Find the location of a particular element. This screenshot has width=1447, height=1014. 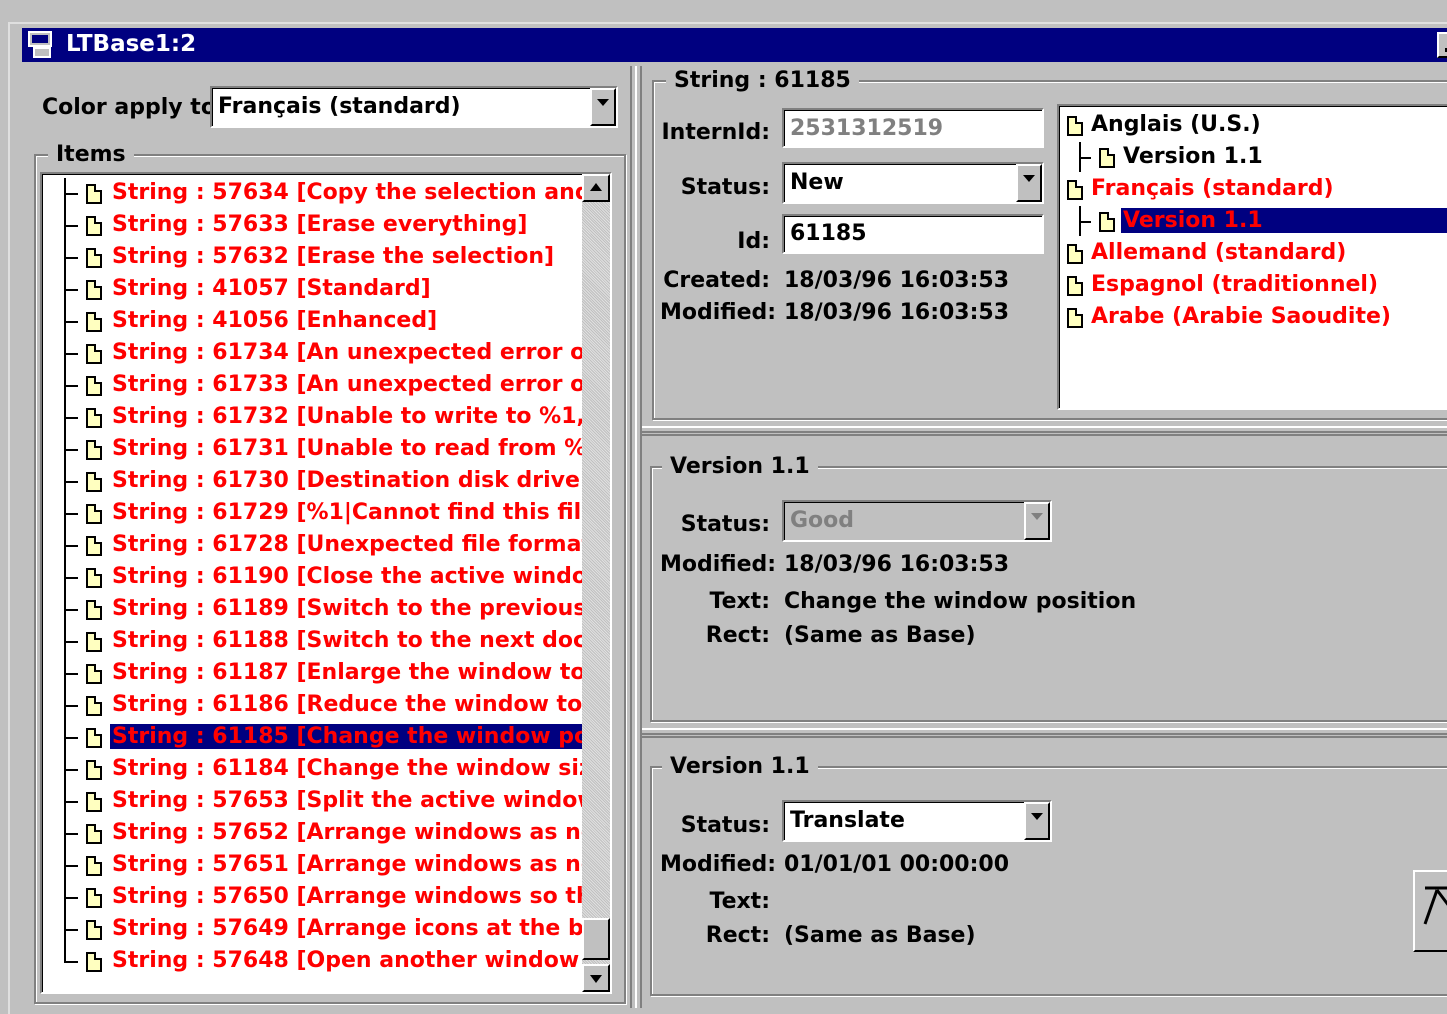

tree-item: String : 57648 [Open another window for is located at coordinates (312, 962).